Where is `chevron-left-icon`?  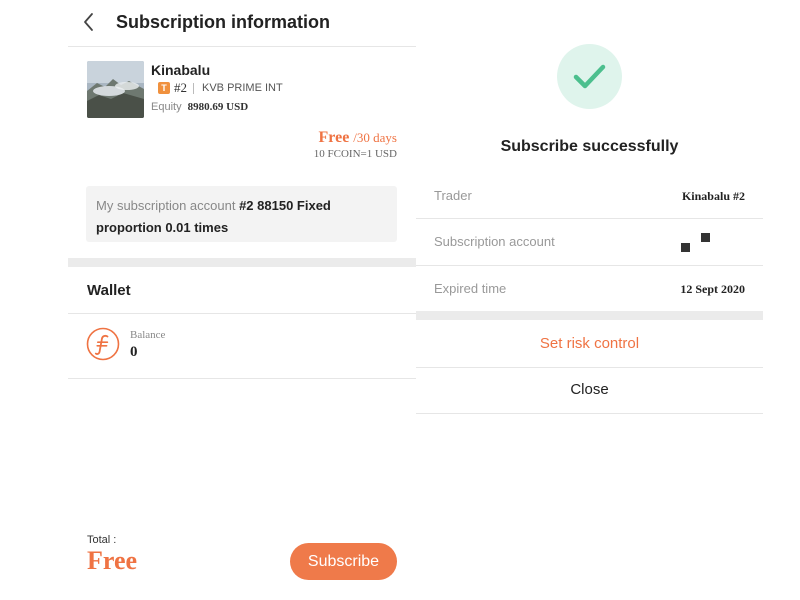 chevron-left-icon is located at coordinates (88, 22).